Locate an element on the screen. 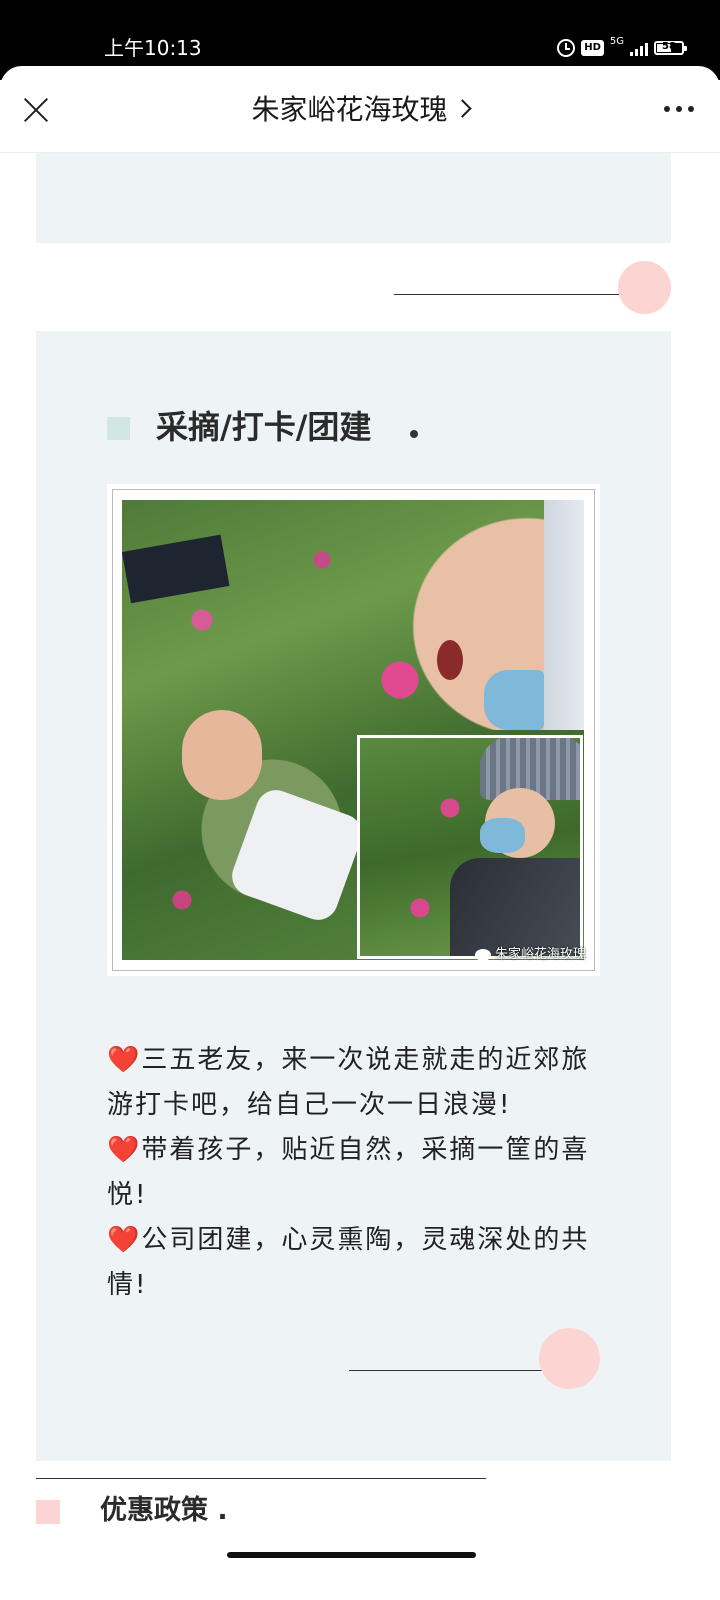 This screenshot has width=720, height=1600. boy-mask is located at coordinates (502, 835).